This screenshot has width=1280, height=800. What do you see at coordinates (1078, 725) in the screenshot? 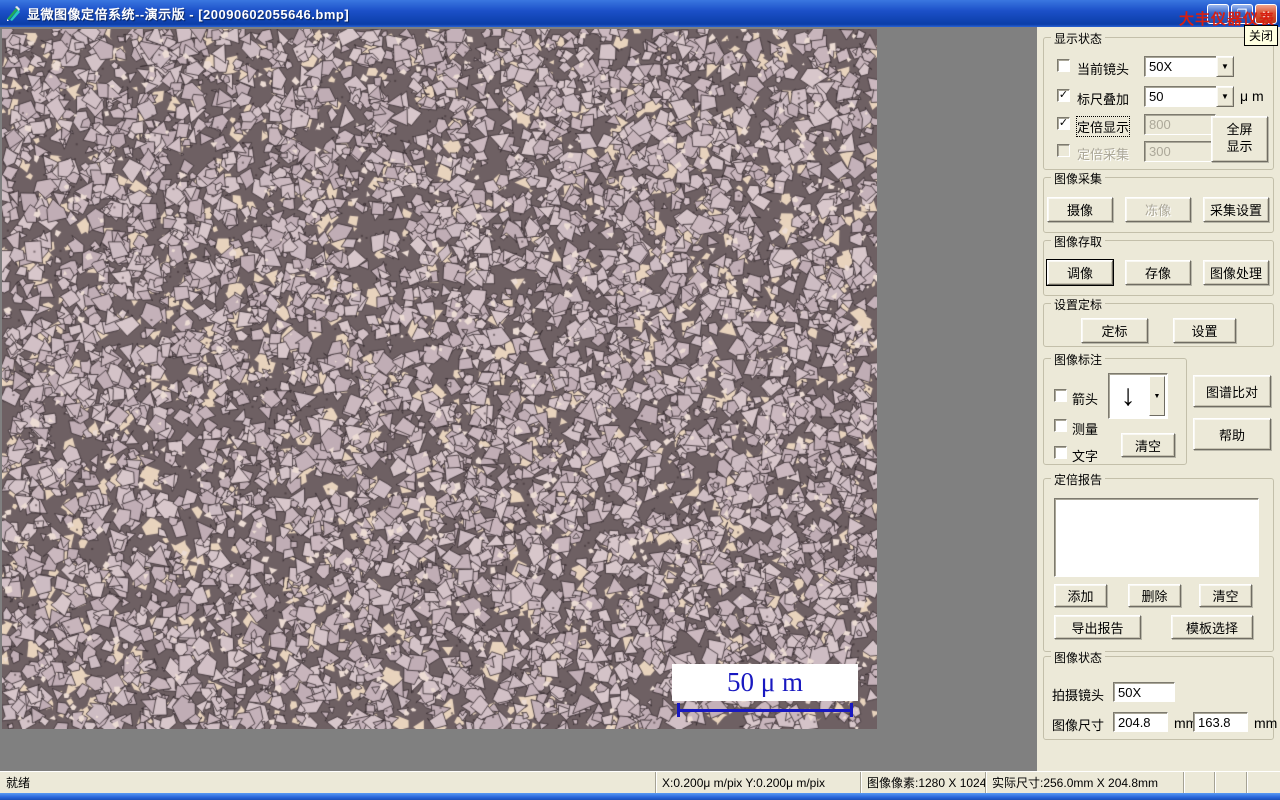
I see `label-image-size: 图像尺寸` at bounding box center [1078, 725].